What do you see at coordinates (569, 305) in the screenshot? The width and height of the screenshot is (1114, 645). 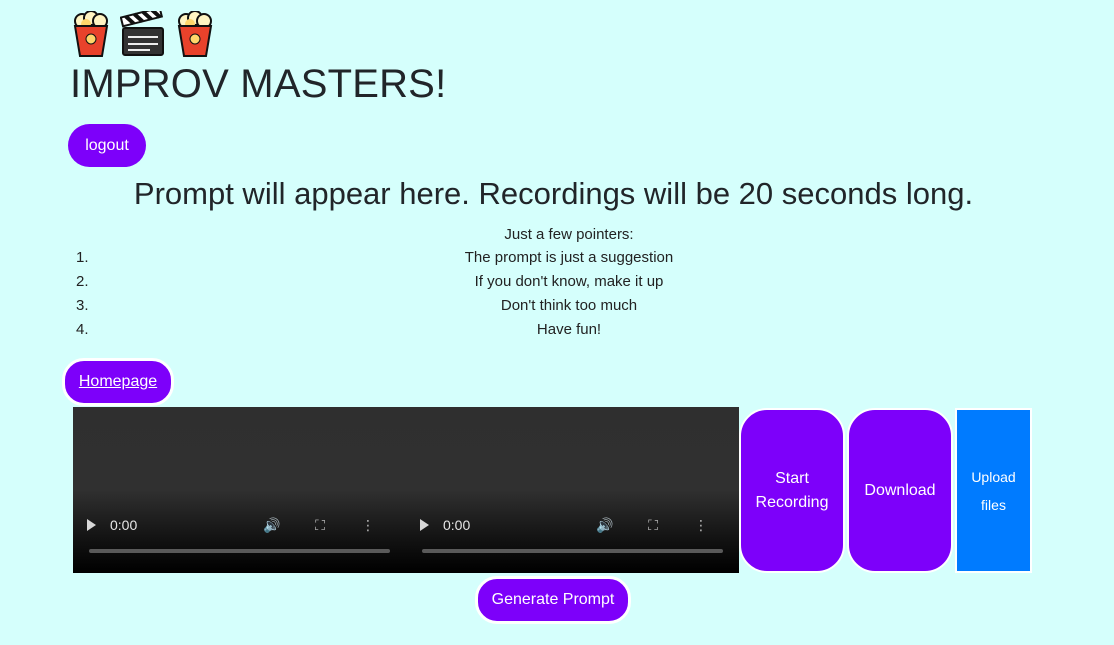 I see `list-item-text: Don't think too much` at bounding box center [569, 305].